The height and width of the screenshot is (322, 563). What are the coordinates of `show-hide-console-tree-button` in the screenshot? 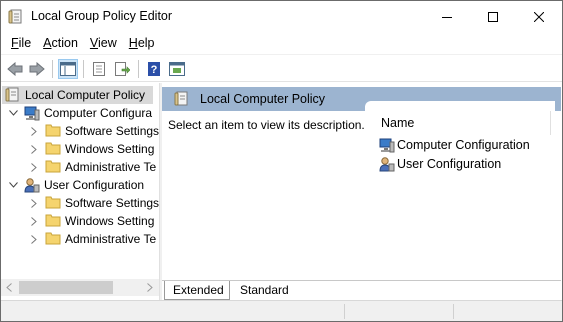 It's located at (68, 69).